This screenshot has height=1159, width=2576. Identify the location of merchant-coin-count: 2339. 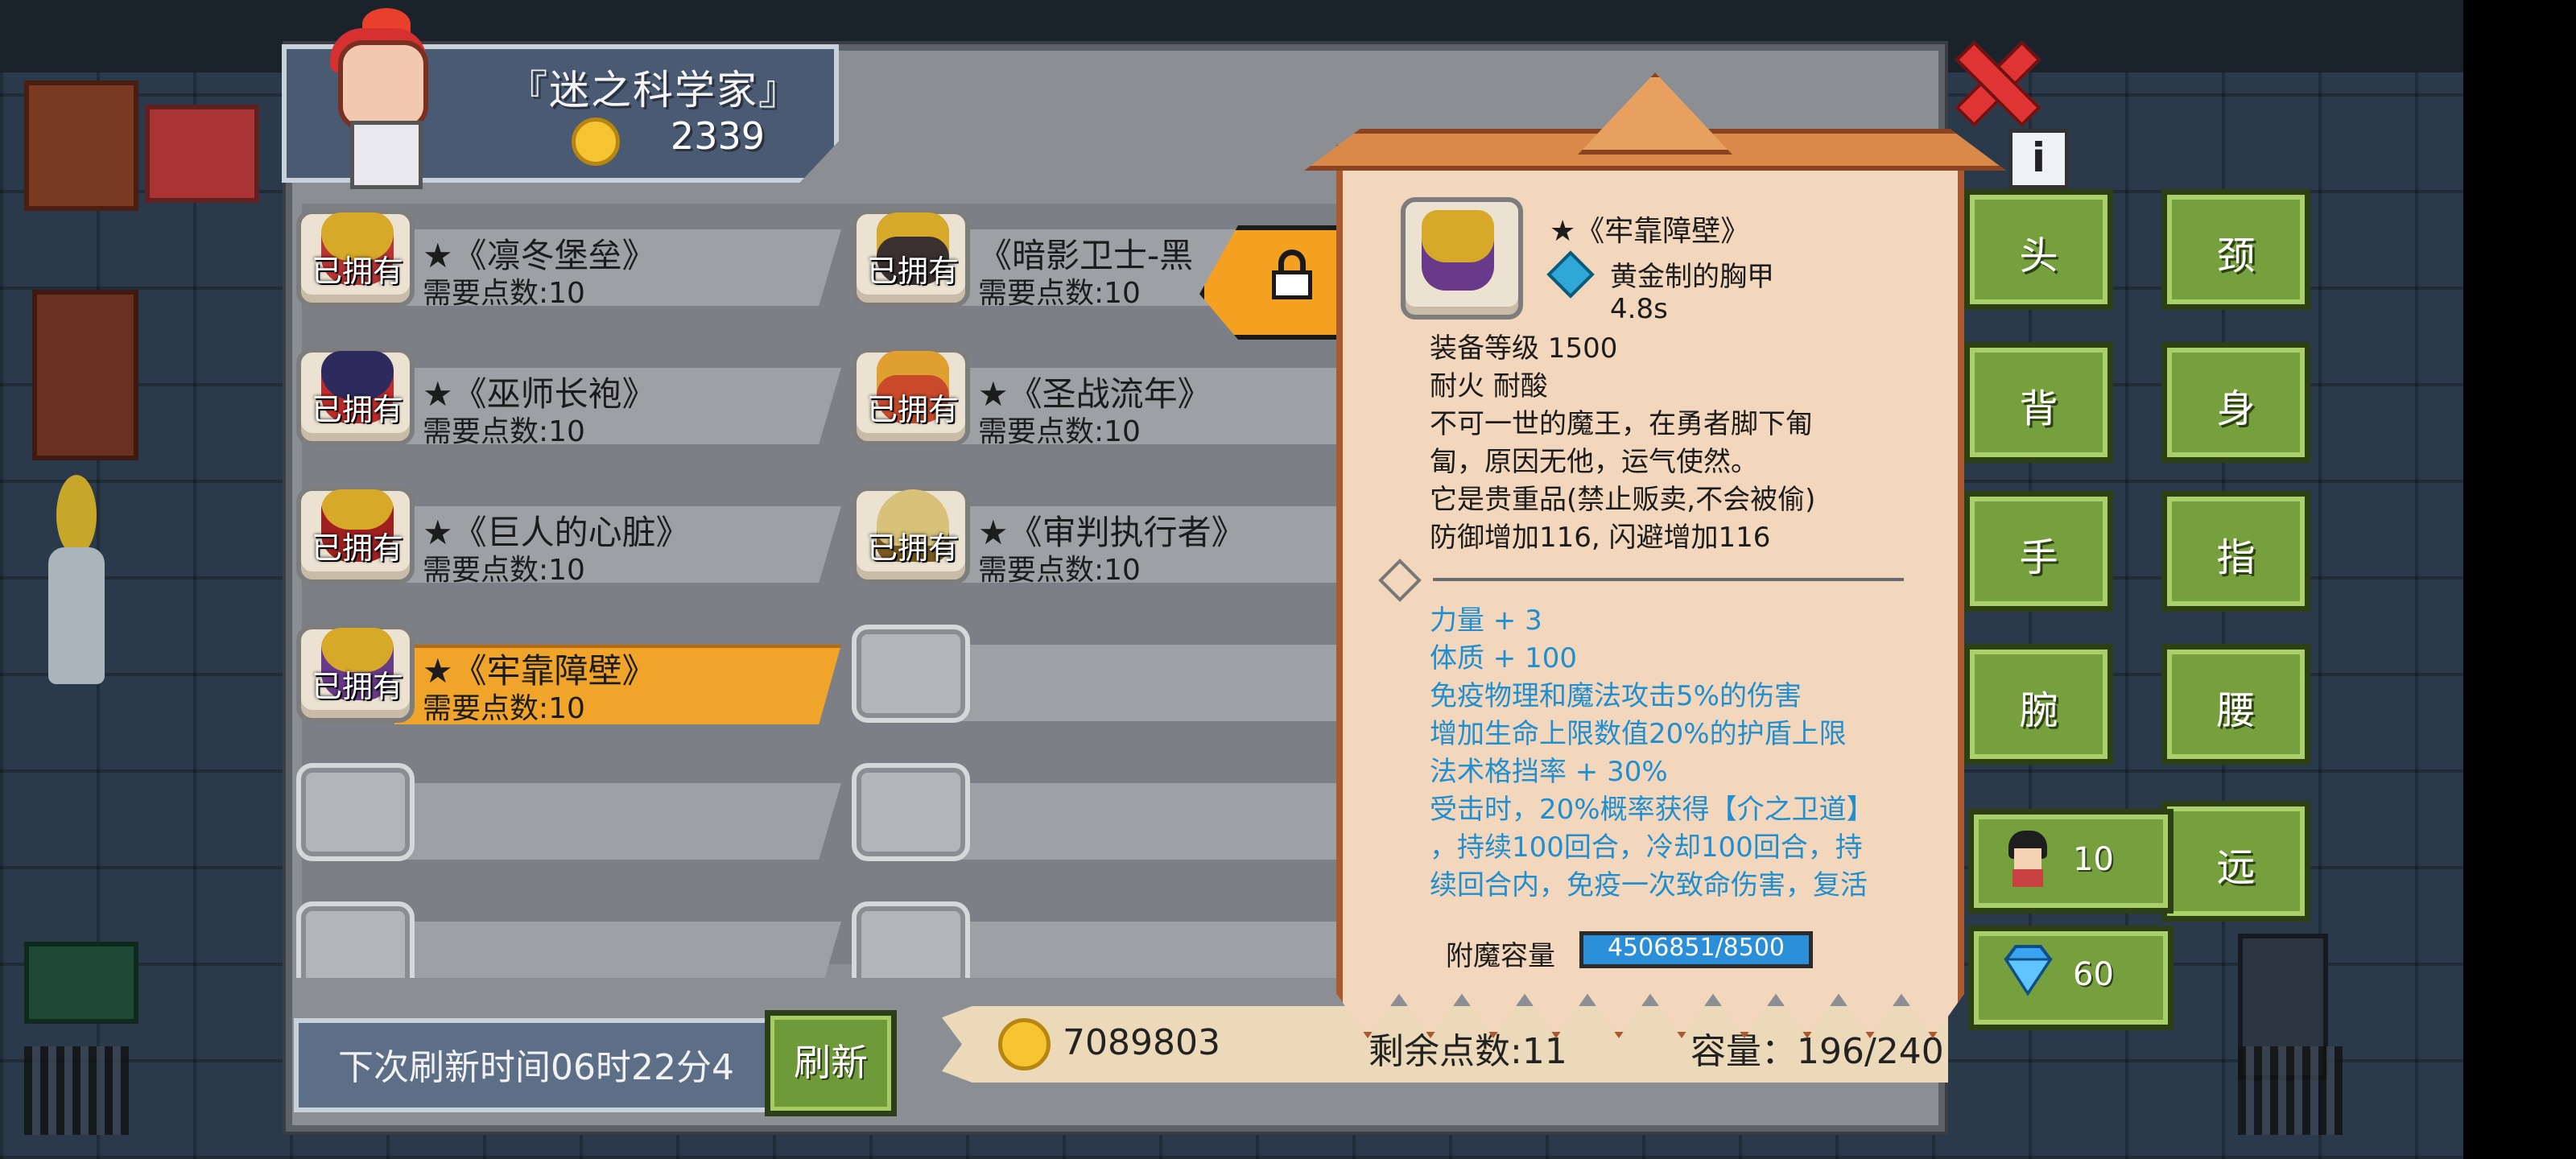
(717, 136).